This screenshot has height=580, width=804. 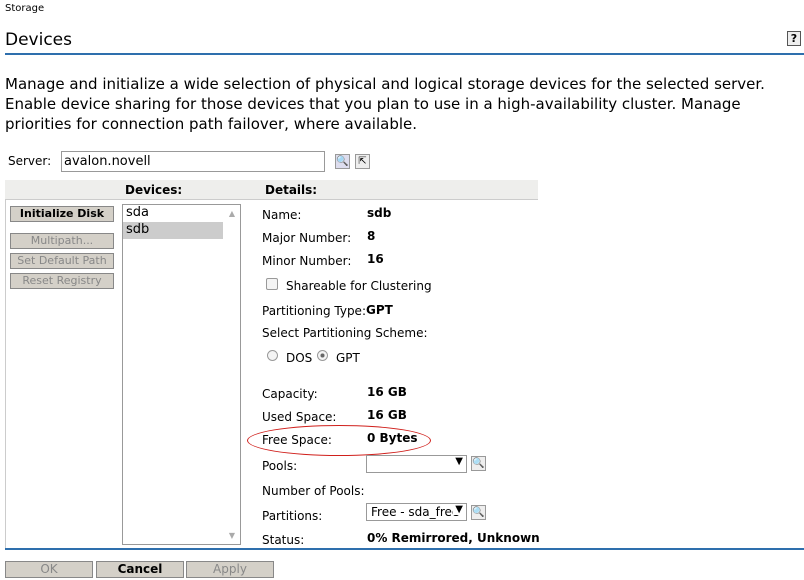 I want to click on dos-label: DOS, so click(x=299, y=358).